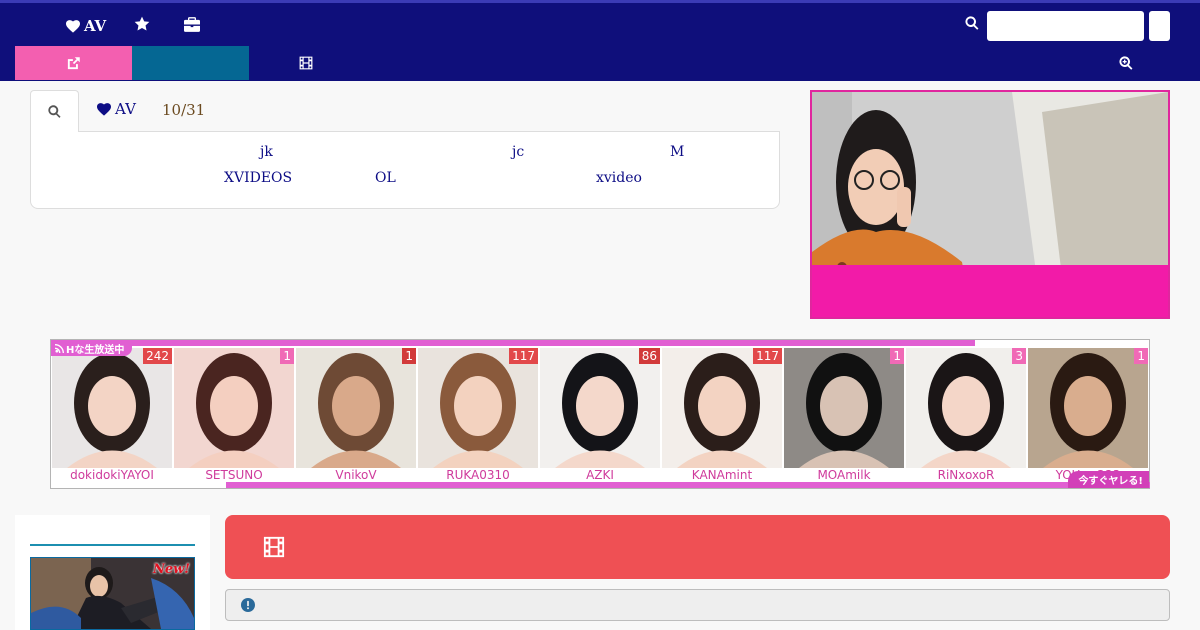  Describe the element at coordinates (966, 475) in the screenshot. I see `performer-name: RiNxoxoR` at that location.